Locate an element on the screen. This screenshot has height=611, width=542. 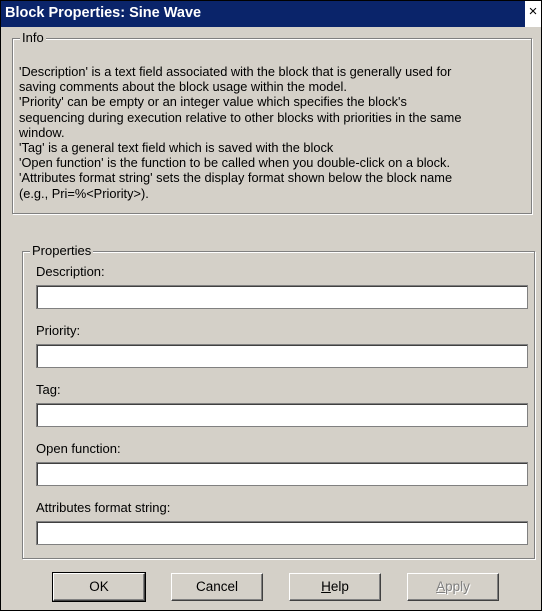
info-line: (e.g., Pri=%<Priority>). is located at coordinates (84, 193).